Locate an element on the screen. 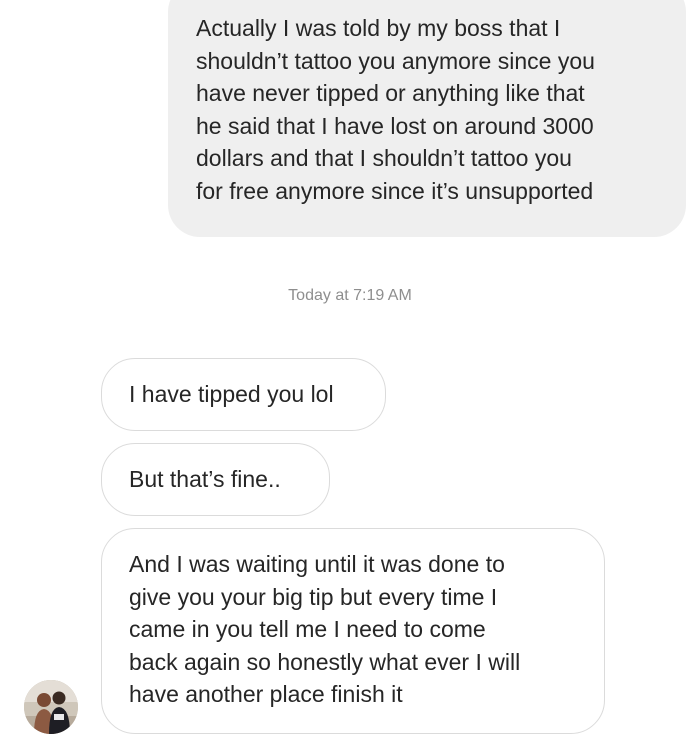 The width and height of the screenshot is (700, 744). profile-photo-icon is located at coordinates (51, 707).